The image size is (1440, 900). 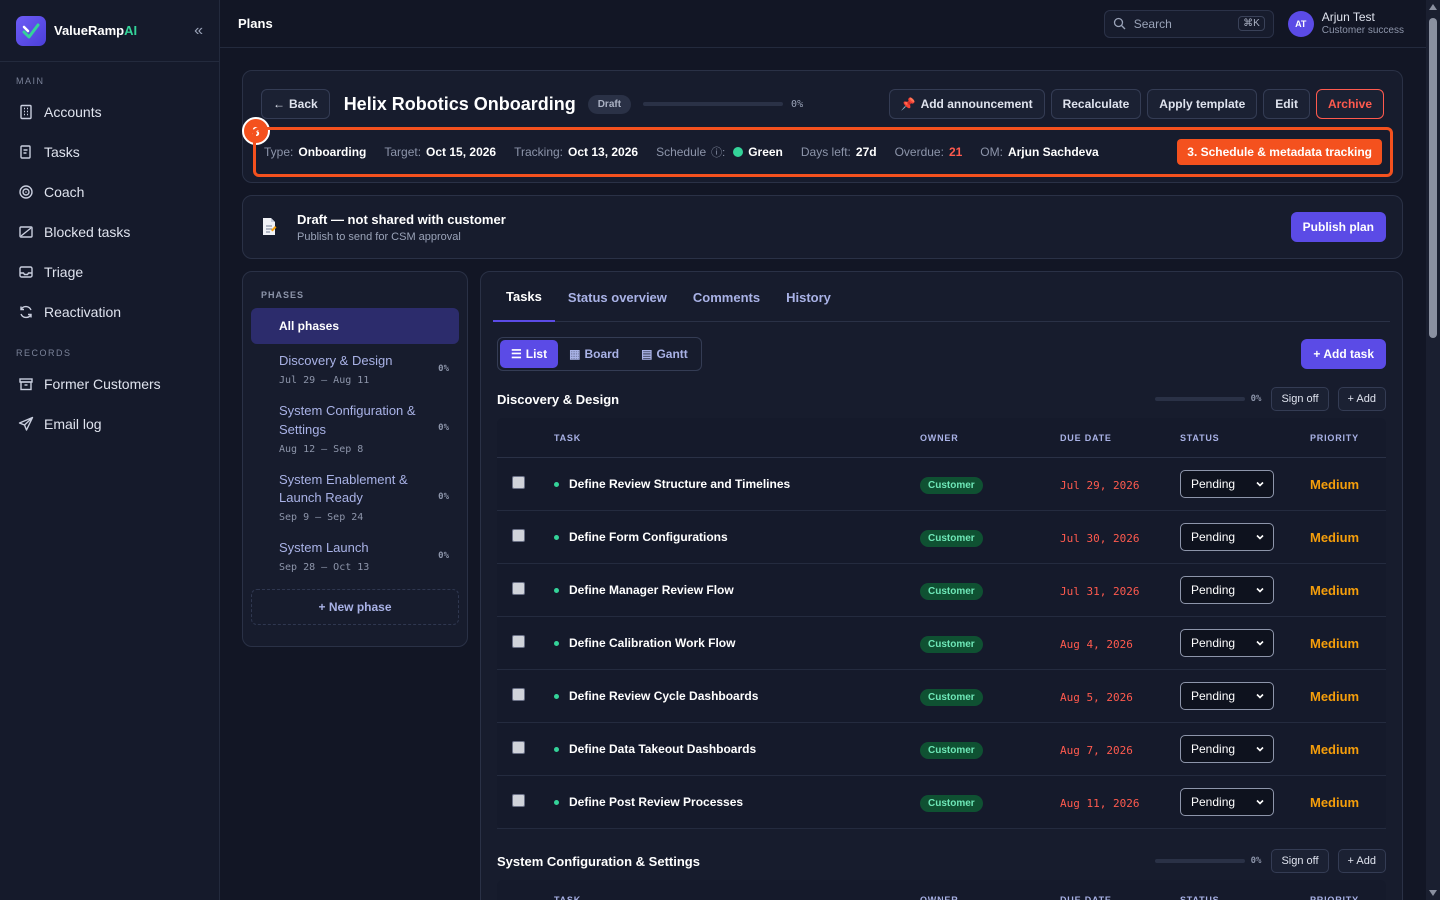 I want to click on back-button: ← Back, so click(x=295, y=104).